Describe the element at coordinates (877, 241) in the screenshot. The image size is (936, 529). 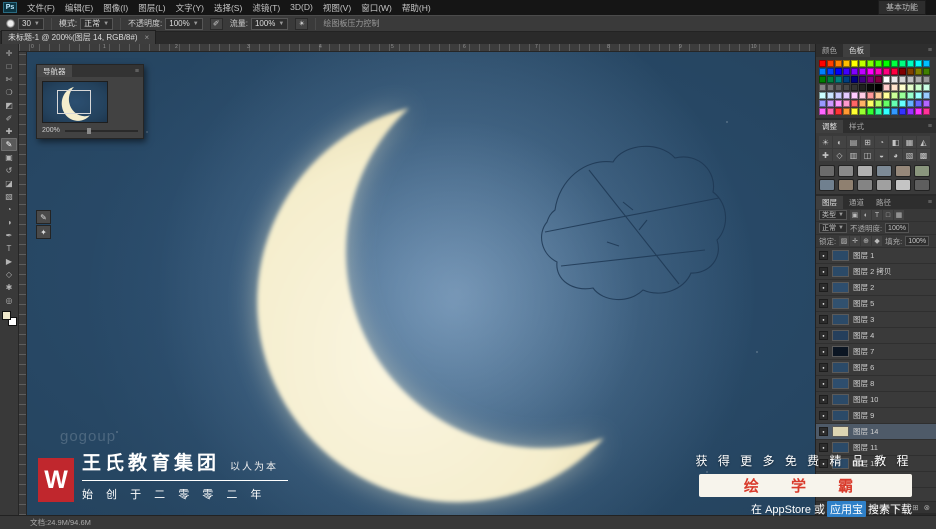
I see `lock-icon-3: ◆` at that location.